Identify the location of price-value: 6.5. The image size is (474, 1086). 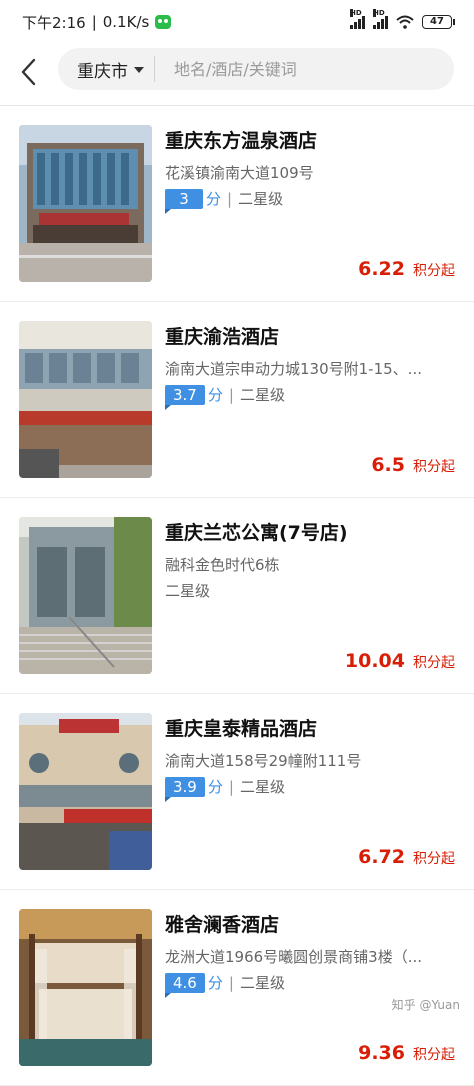
(388, 465).